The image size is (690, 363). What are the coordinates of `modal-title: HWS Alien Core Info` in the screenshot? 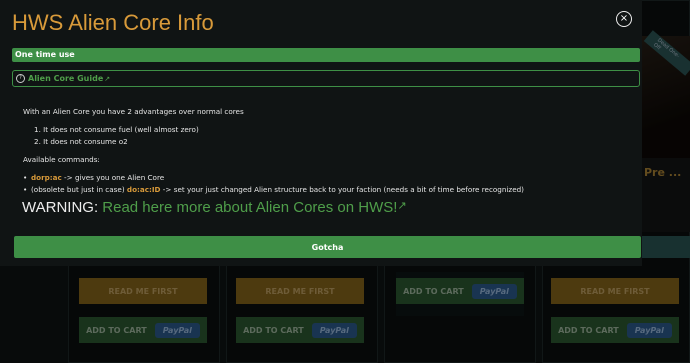 It's located at (113, 22).